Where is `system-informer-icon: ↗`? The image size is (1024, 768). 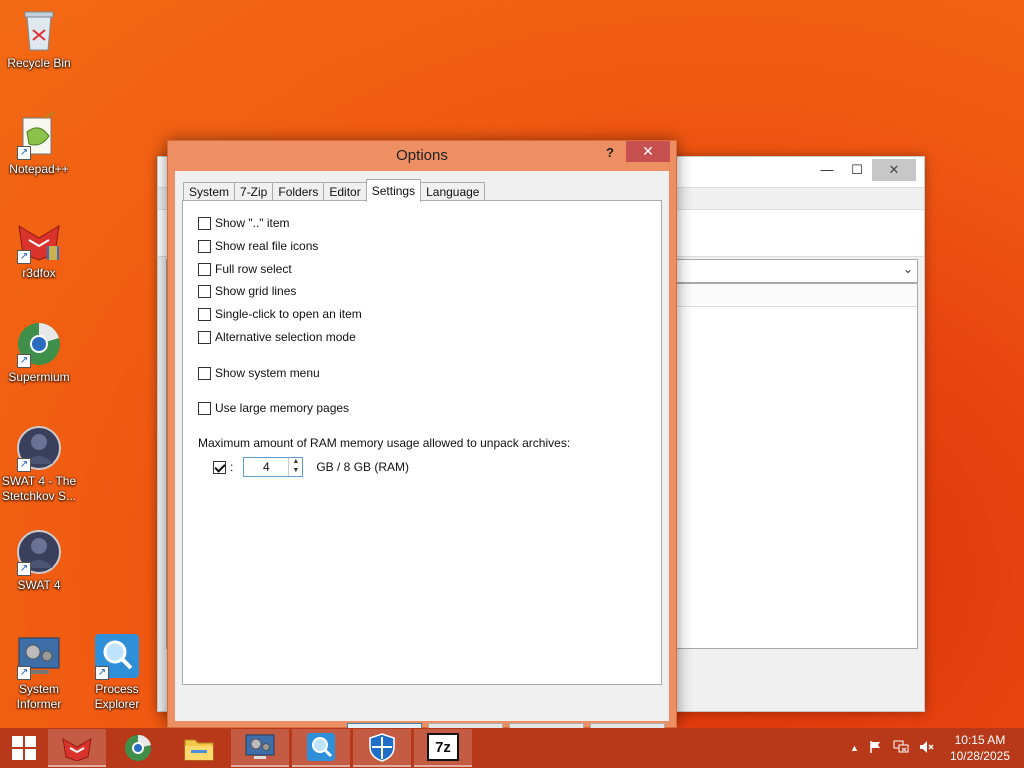 system-informer-icon: ↗ is located at coordinates (39, 656).